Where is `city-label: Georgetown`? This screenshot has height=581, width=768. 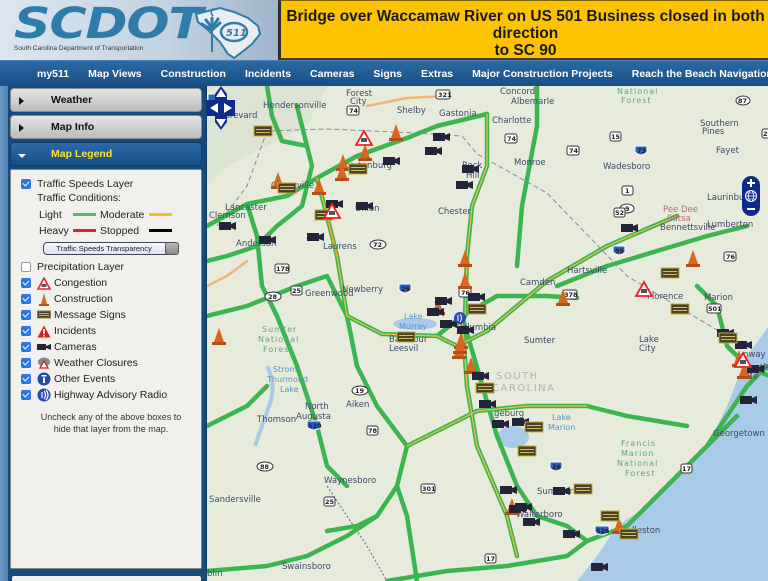
city-label: Georgetown is located at coordinates (739, 434).